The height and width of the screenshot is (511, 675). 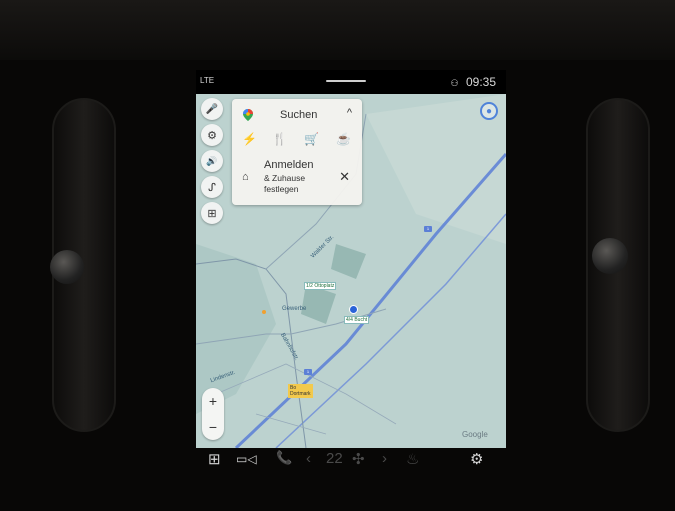 I want to click on settings-icon: ⚙, so click(x=212, y=135).